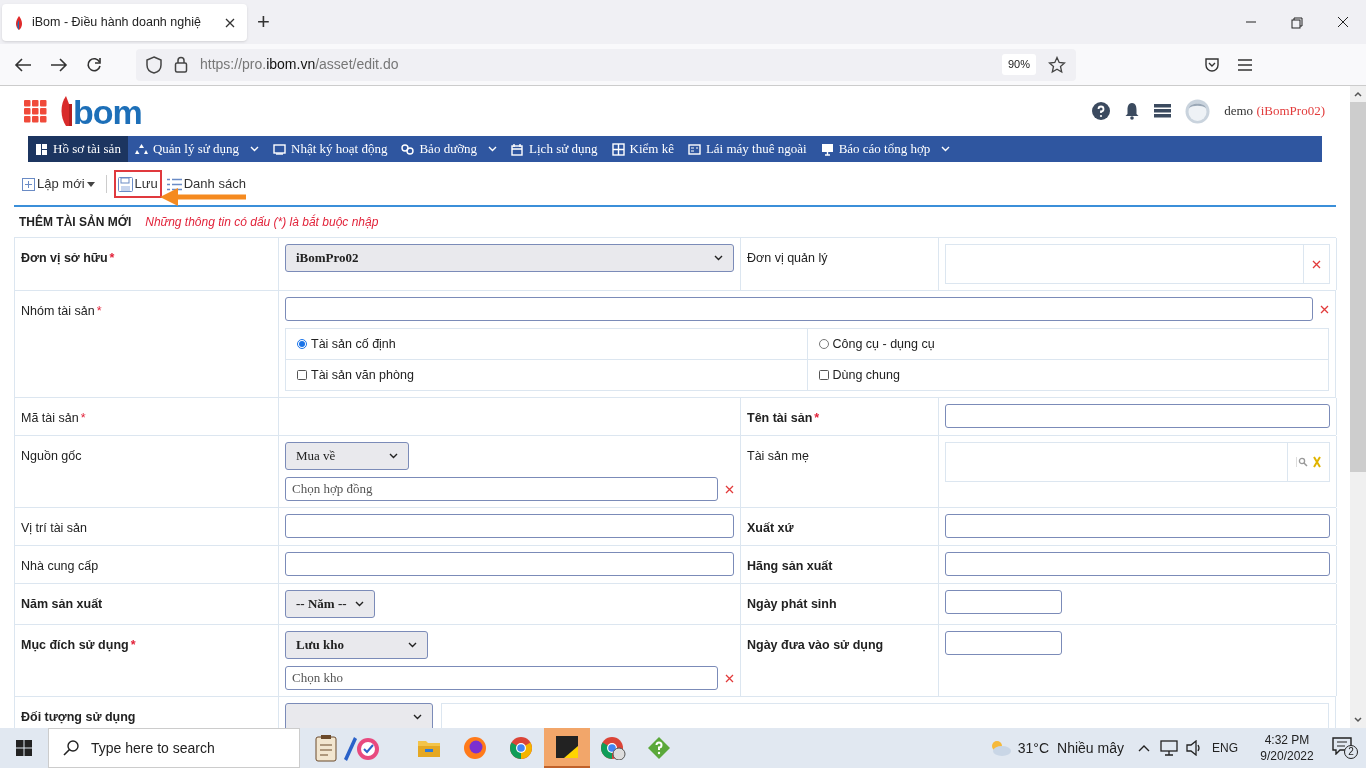  Describe the element at coordinates (356, 645) in the screenshot. I see `select-field: Lưu kho` at that location.